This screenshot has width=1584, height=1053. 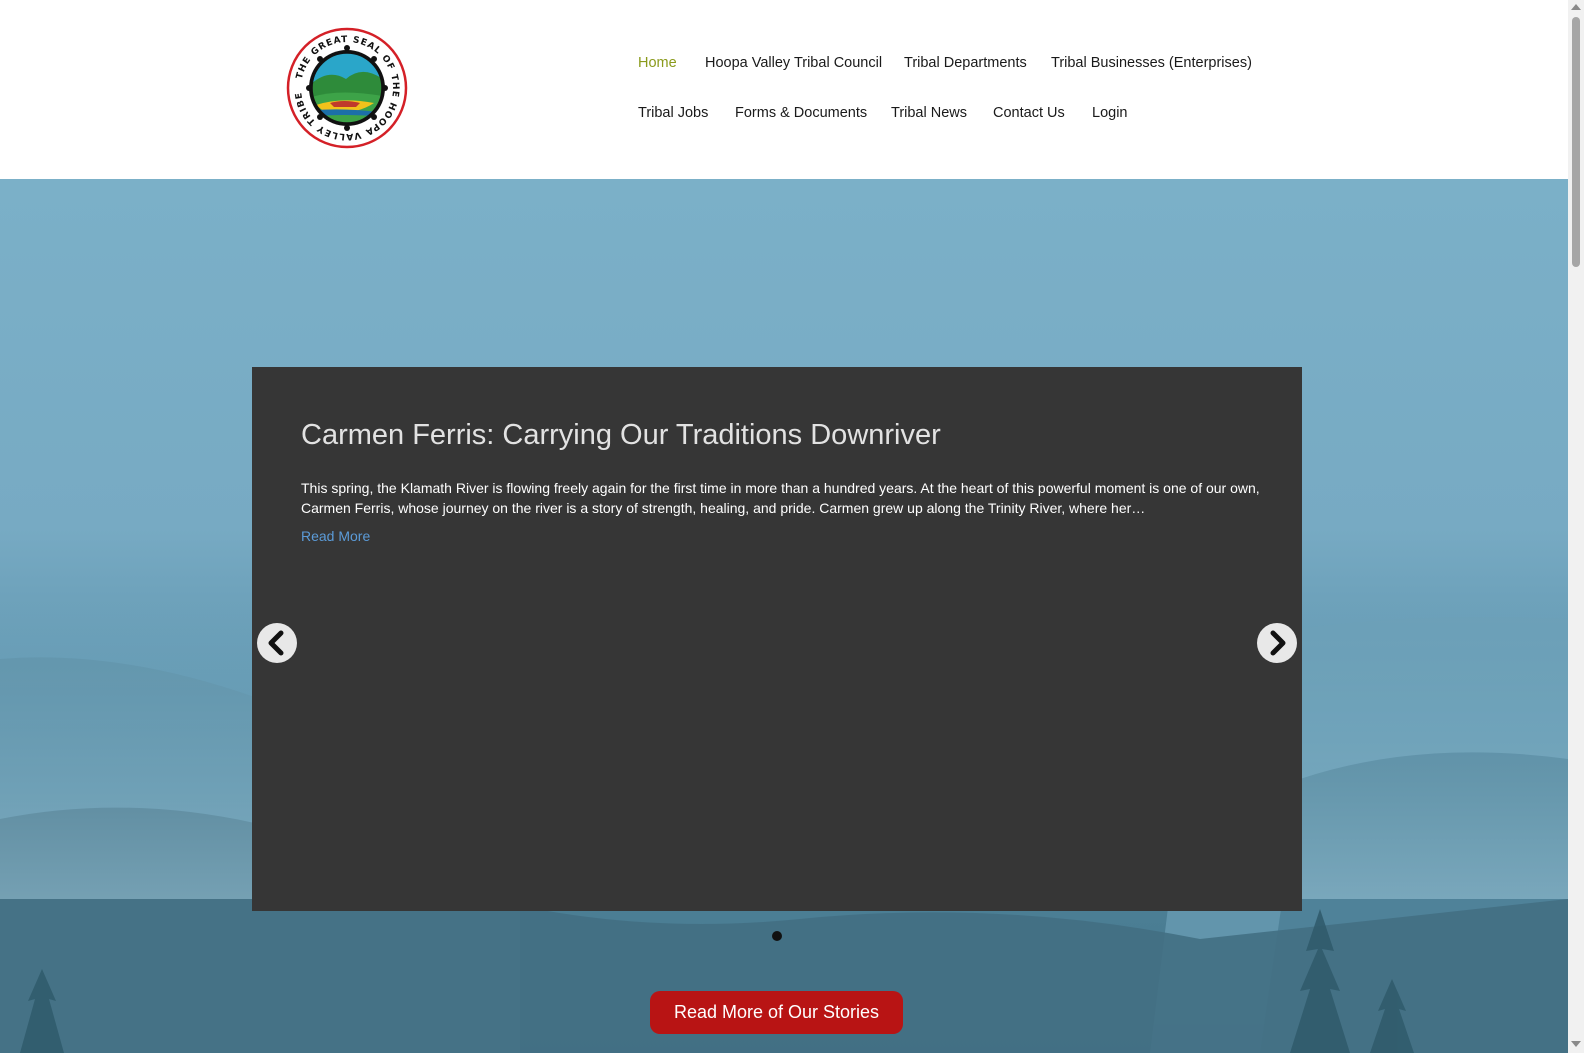 I want to click on scroll-up-arrow-icon, so click(x=1576, y=7).